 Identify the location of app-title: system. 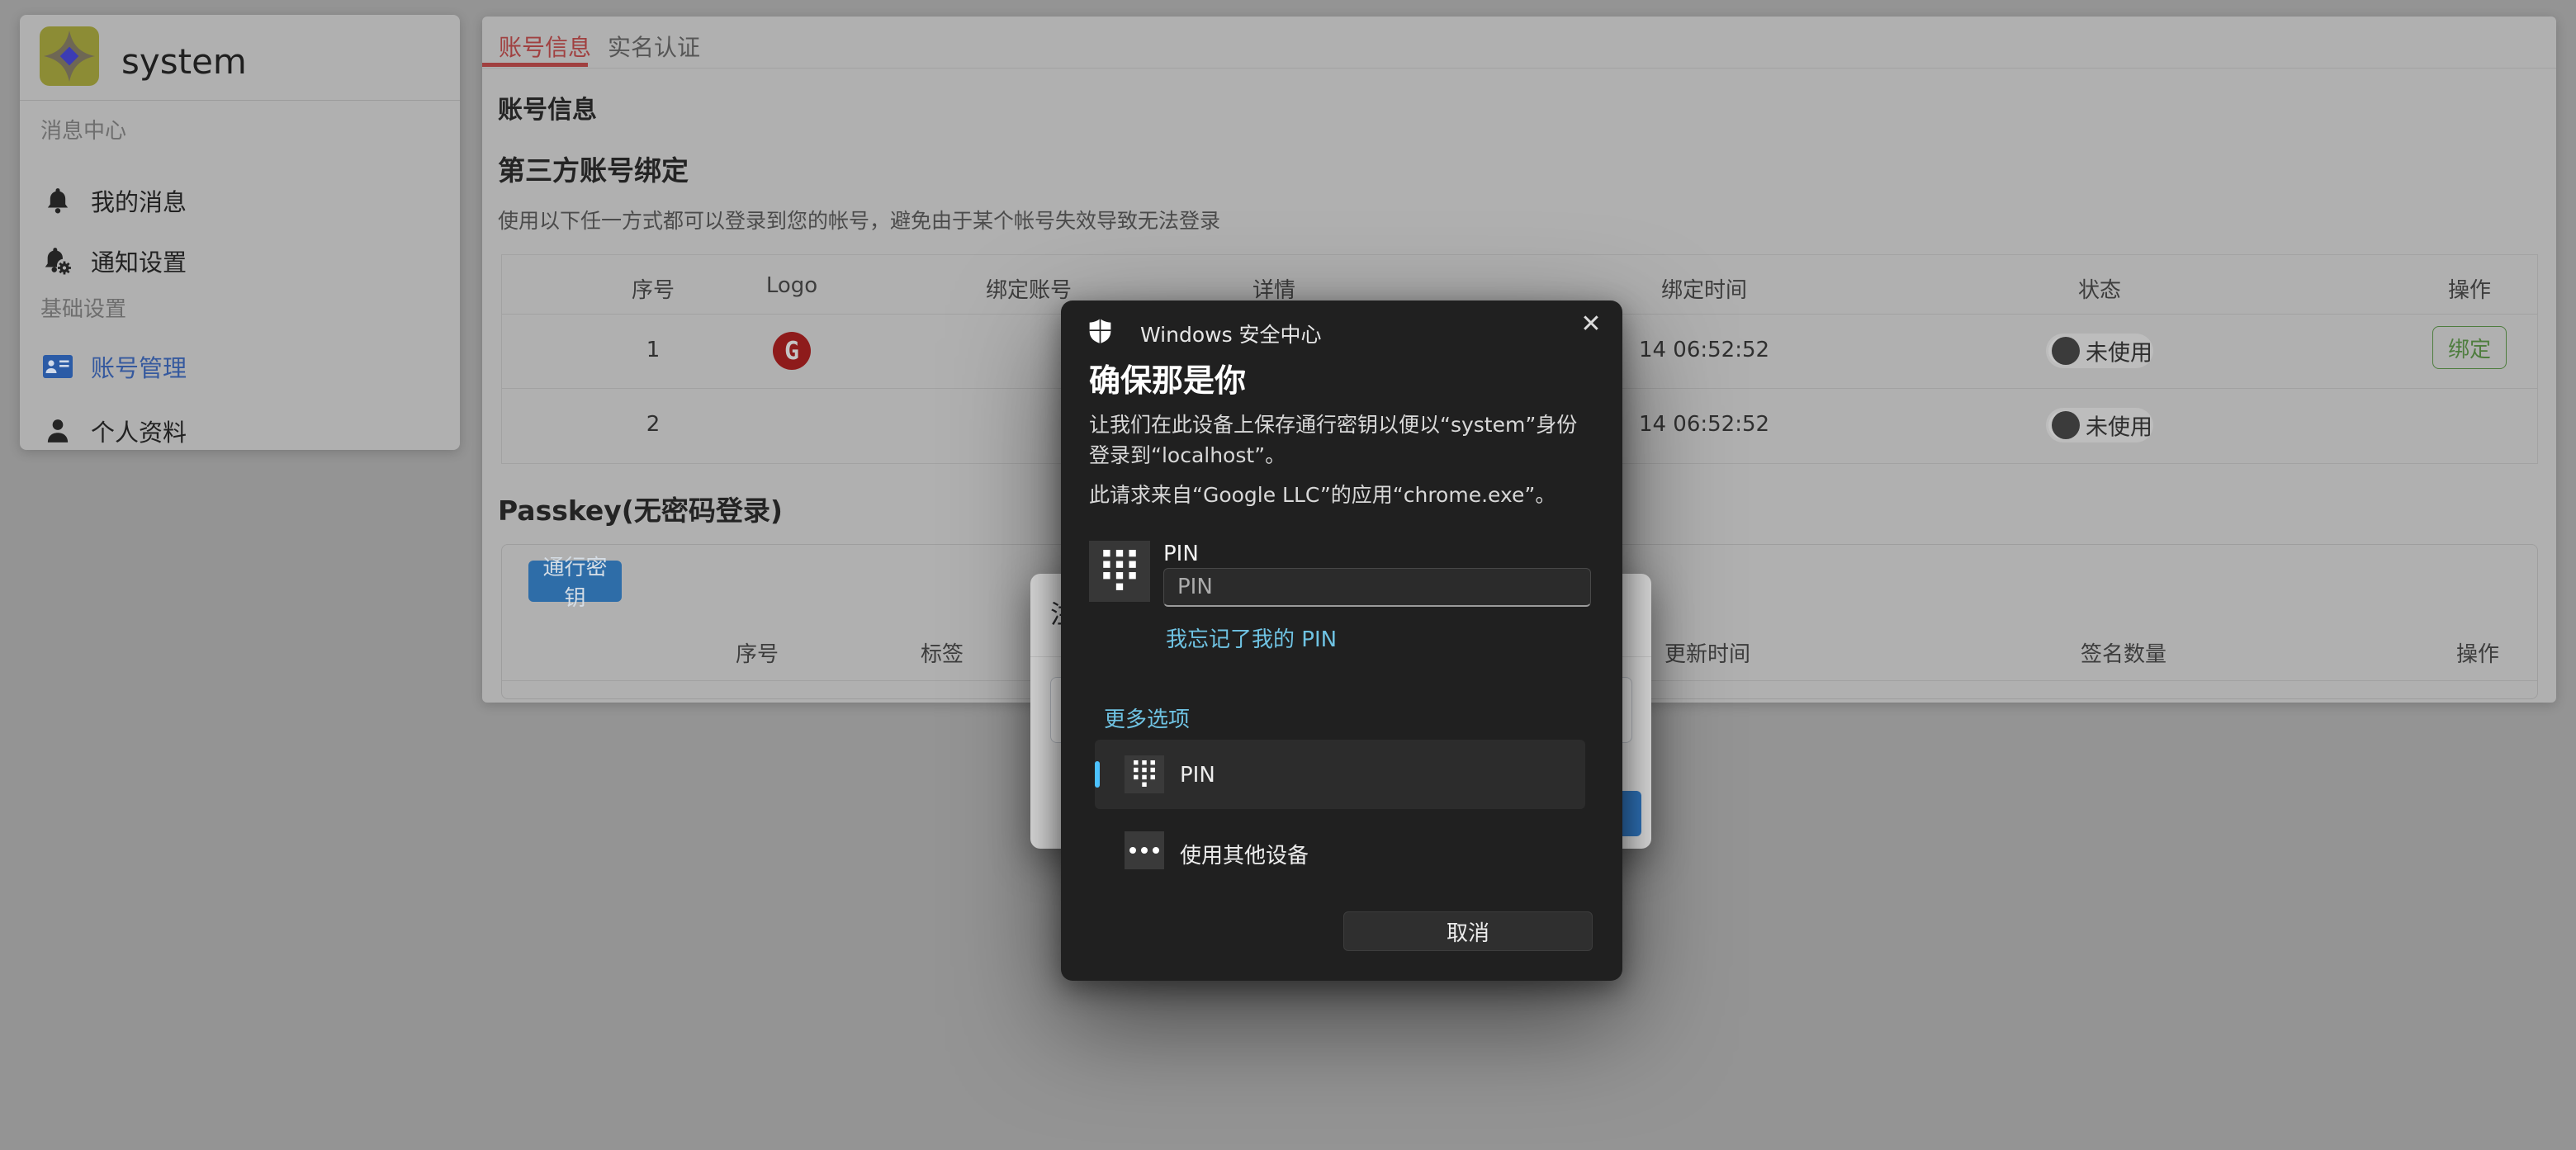
(184, 61).